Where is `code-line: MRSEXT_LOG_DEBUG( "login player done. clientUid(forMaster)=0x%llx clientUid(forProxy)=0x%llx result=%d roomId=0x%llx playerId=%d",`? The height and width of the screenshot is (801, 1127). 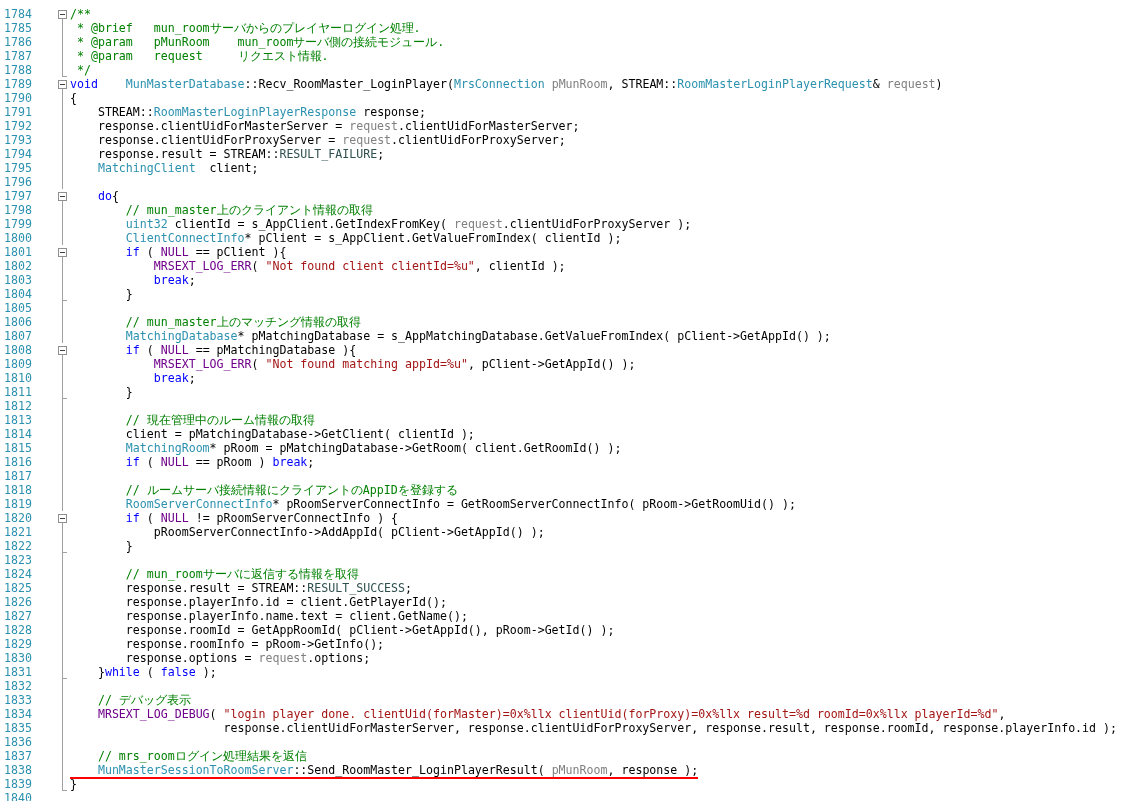 code-line: MRSEXT_LOG_DEBUG( "login player done. clientUid(forMaster)=0x%llx clientUid(forProxy)=0x%llx result=%d roomId=0x%llx playerId=%d", is located at coordinates (551, 714).